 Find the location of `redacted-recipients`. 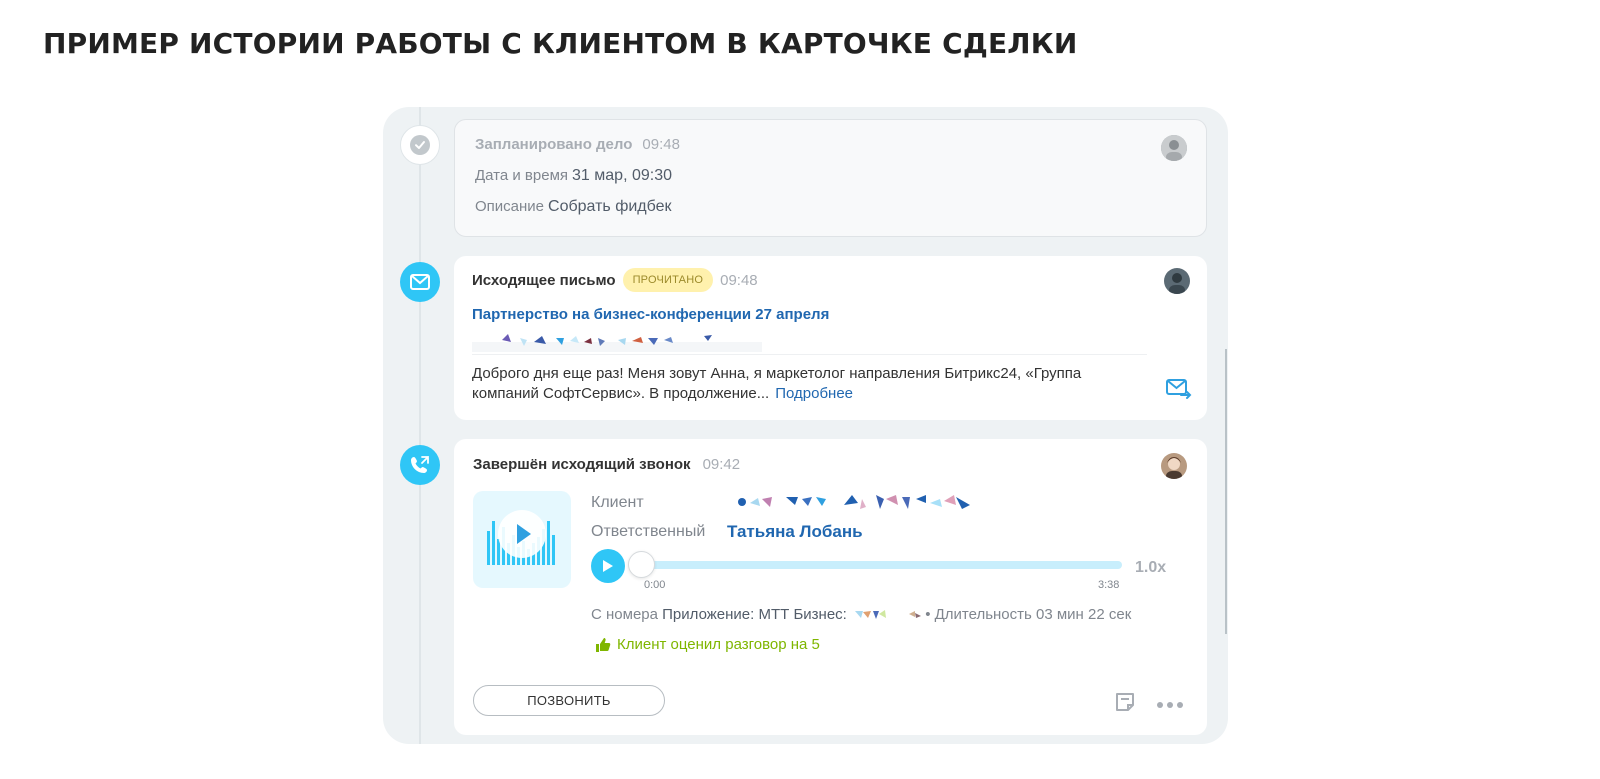

redacted-recipients is located at coordinates (617, 341).